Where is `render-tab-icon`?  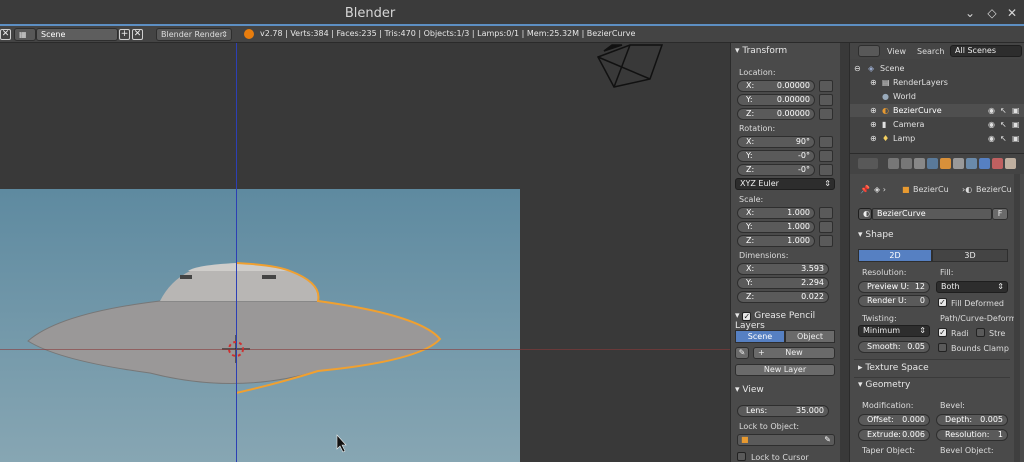
render-tab-icon is located at coordinates (893, 163).